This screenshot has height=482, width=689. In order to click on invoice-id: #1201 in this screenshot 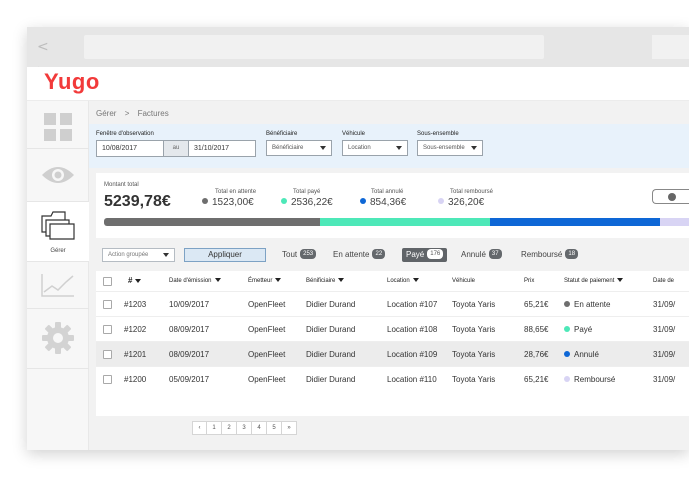, I will do `click(135, 354)`.